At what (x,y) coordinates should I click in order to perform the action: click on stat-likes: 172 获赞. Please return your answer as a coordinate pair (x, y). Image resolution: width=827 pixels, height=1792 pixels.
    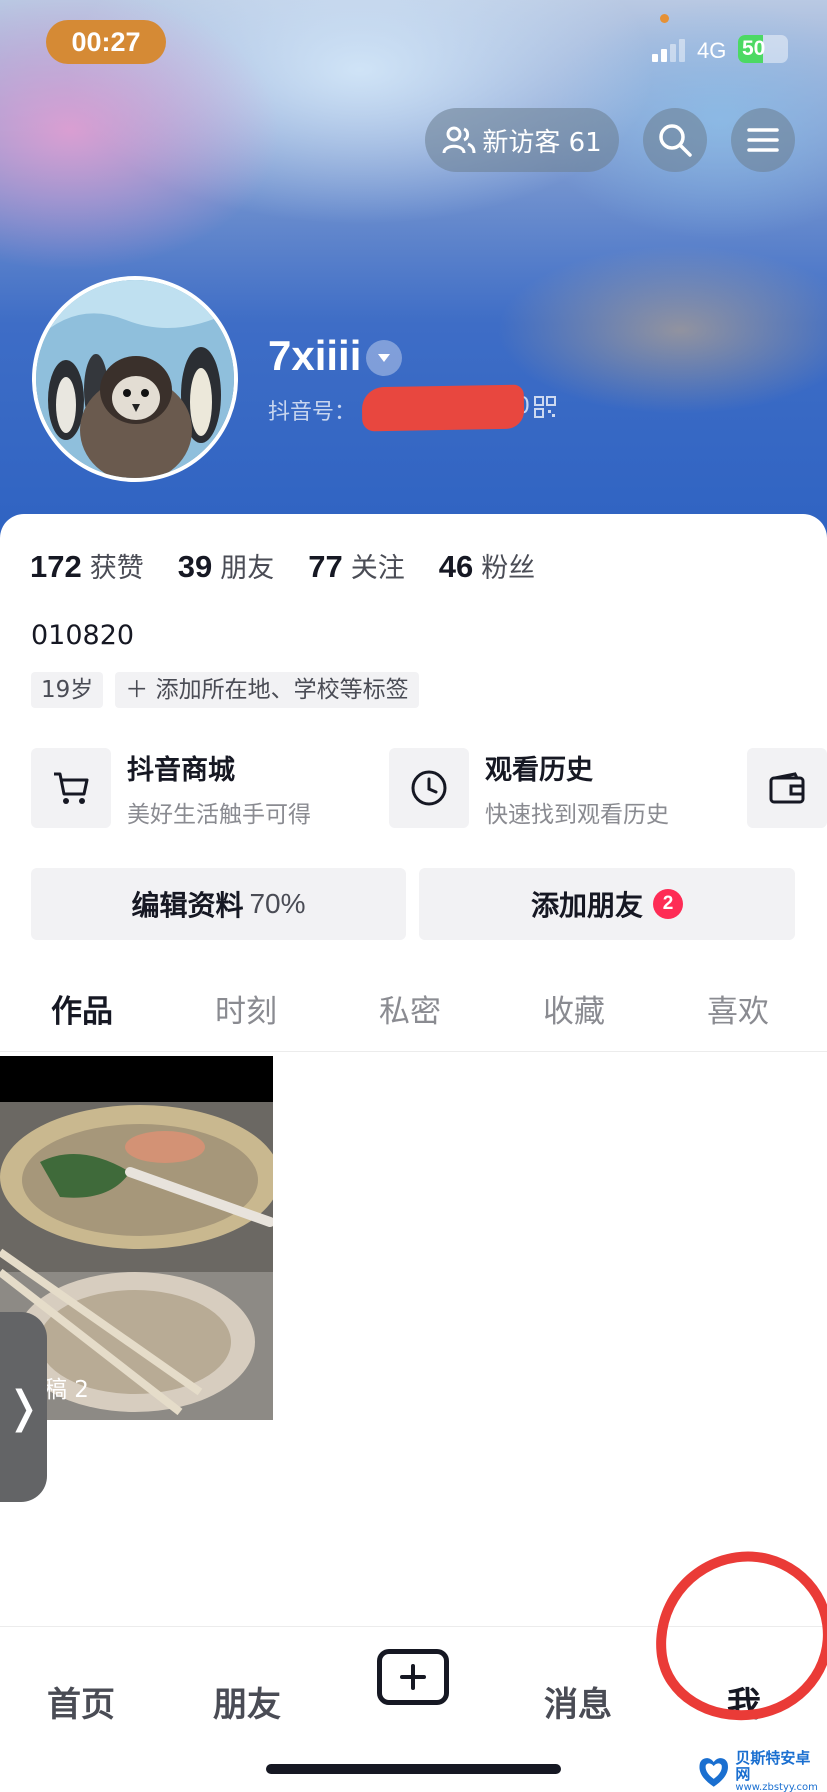
    Looking at the image, I should click on (87, 565).